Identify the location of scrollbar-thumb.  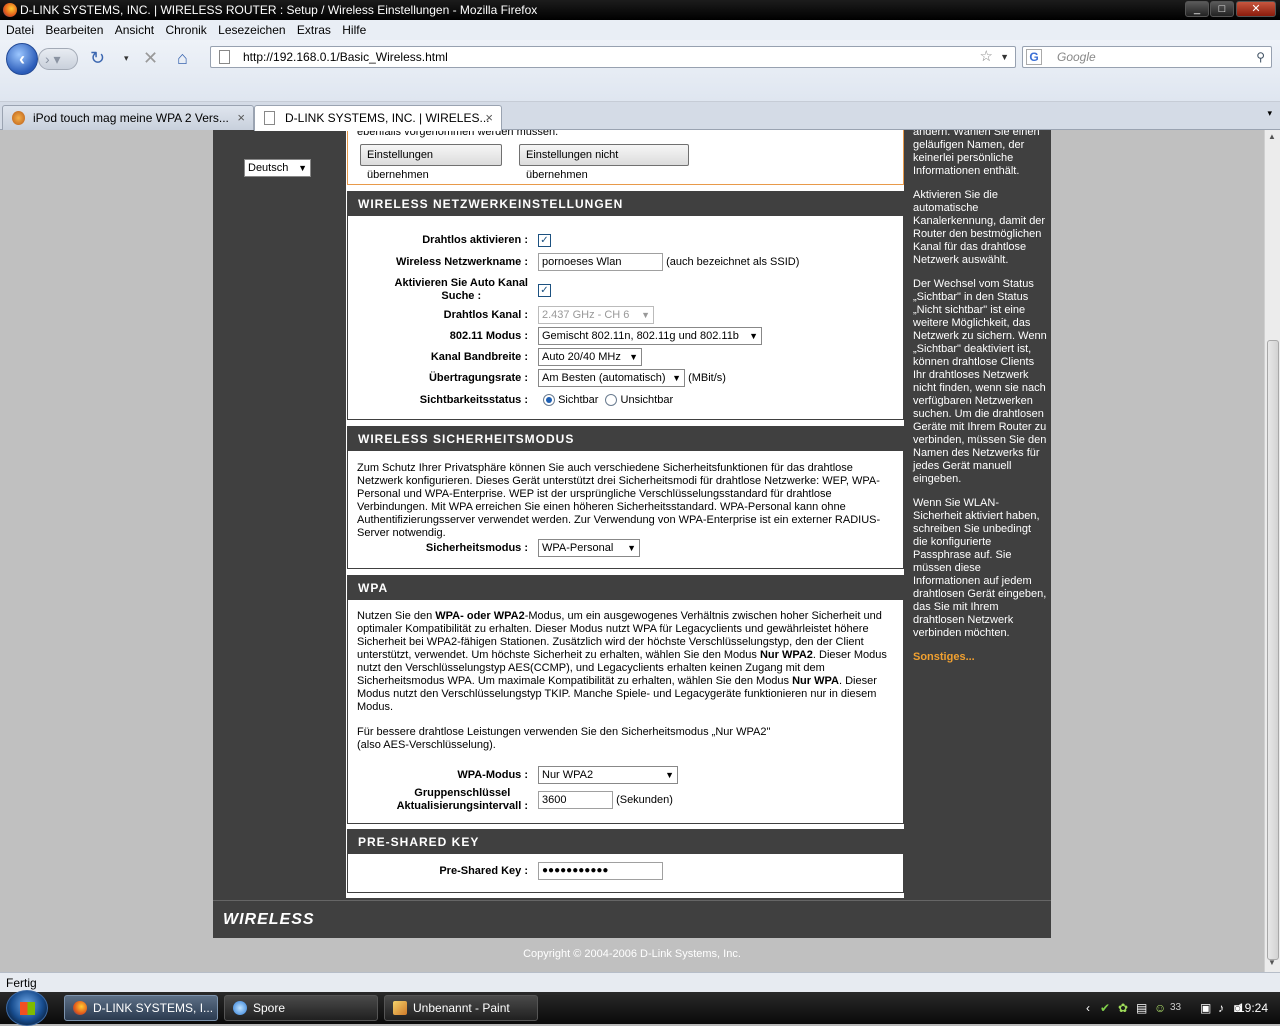
(1273, 650).